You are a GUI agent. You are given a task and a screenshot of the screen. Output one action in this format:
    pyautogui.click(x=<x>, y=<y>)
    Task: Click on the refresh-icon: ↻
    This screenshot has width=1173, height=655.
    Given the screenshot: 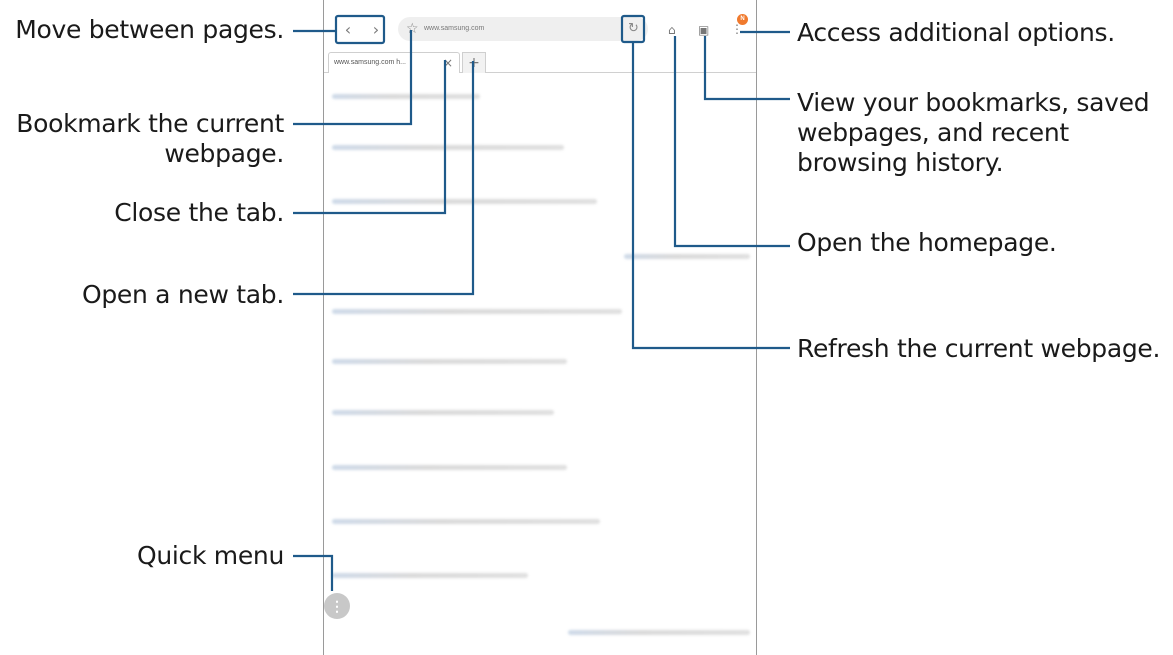 What is the action you would take?
    pyautogui.click(x=633, y=29)
    